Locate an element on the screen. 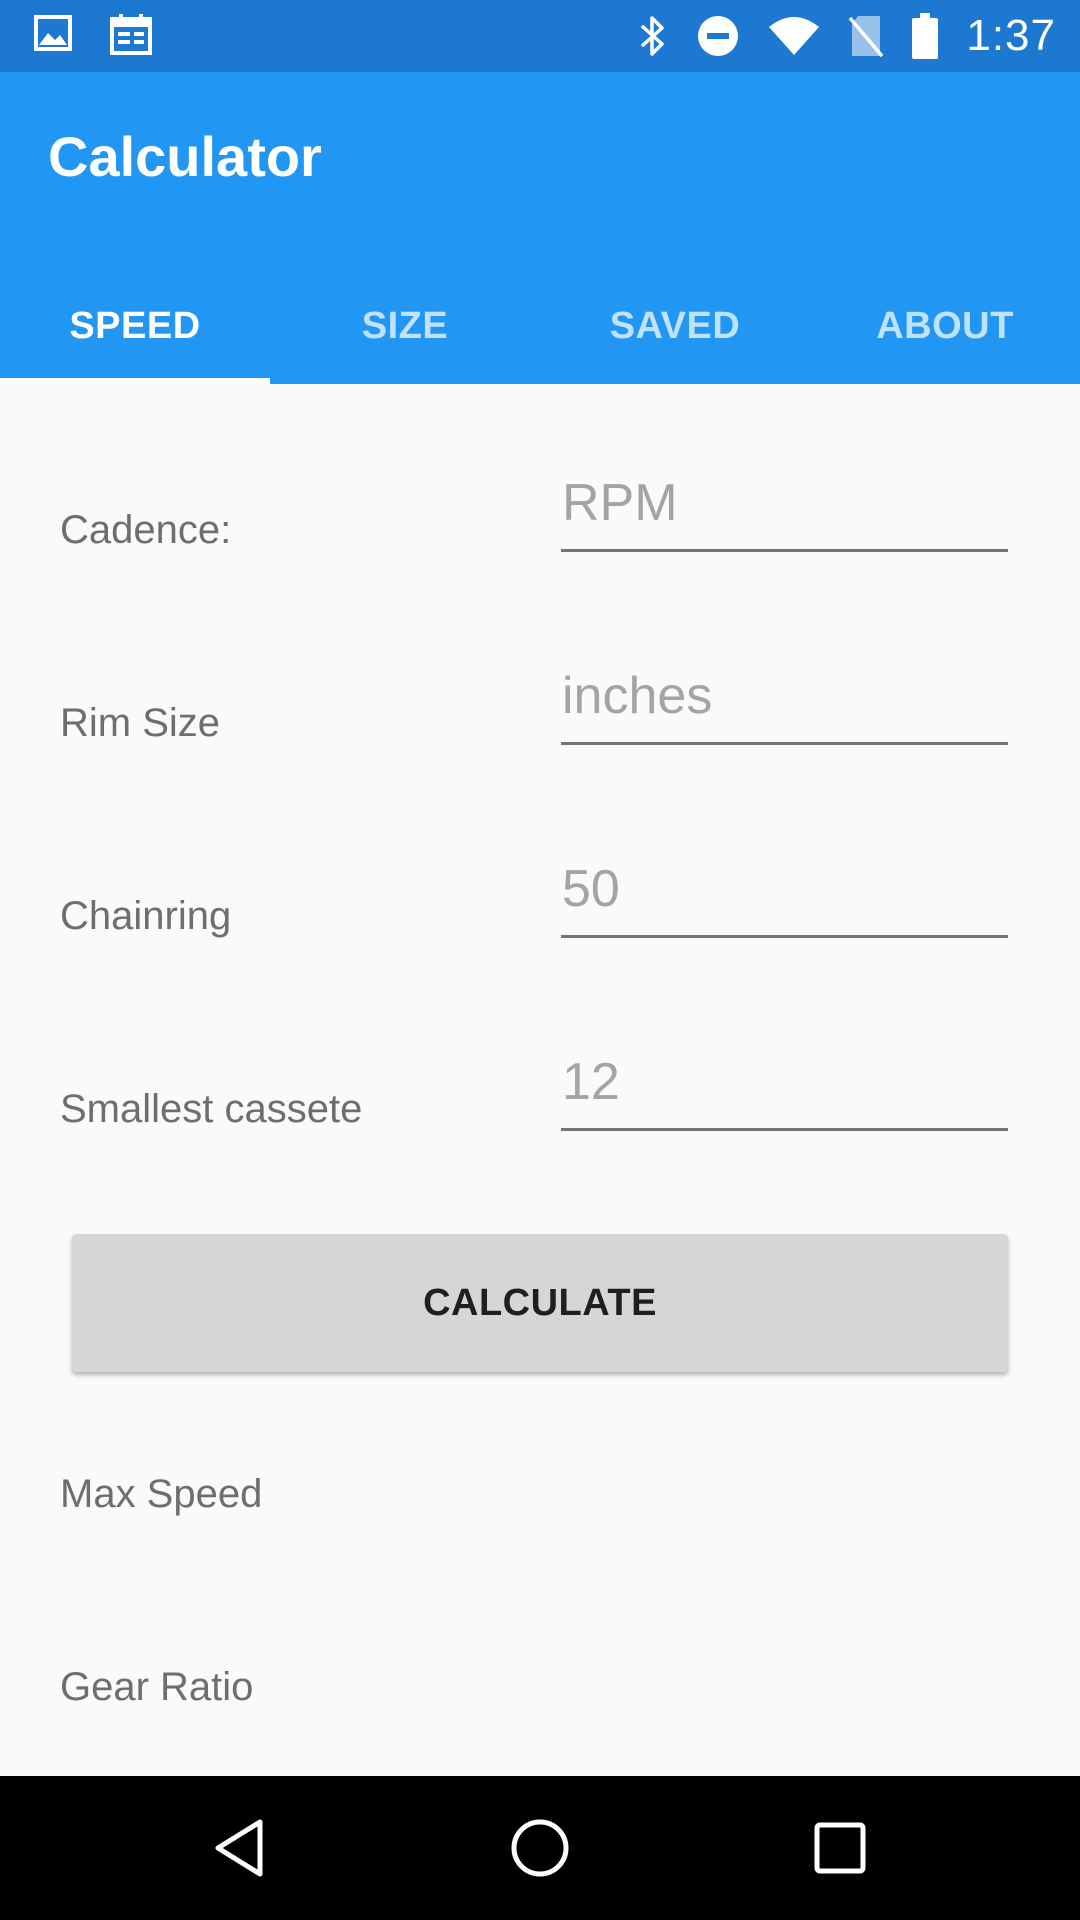  home-icon is located at coordinates (540, 1848).